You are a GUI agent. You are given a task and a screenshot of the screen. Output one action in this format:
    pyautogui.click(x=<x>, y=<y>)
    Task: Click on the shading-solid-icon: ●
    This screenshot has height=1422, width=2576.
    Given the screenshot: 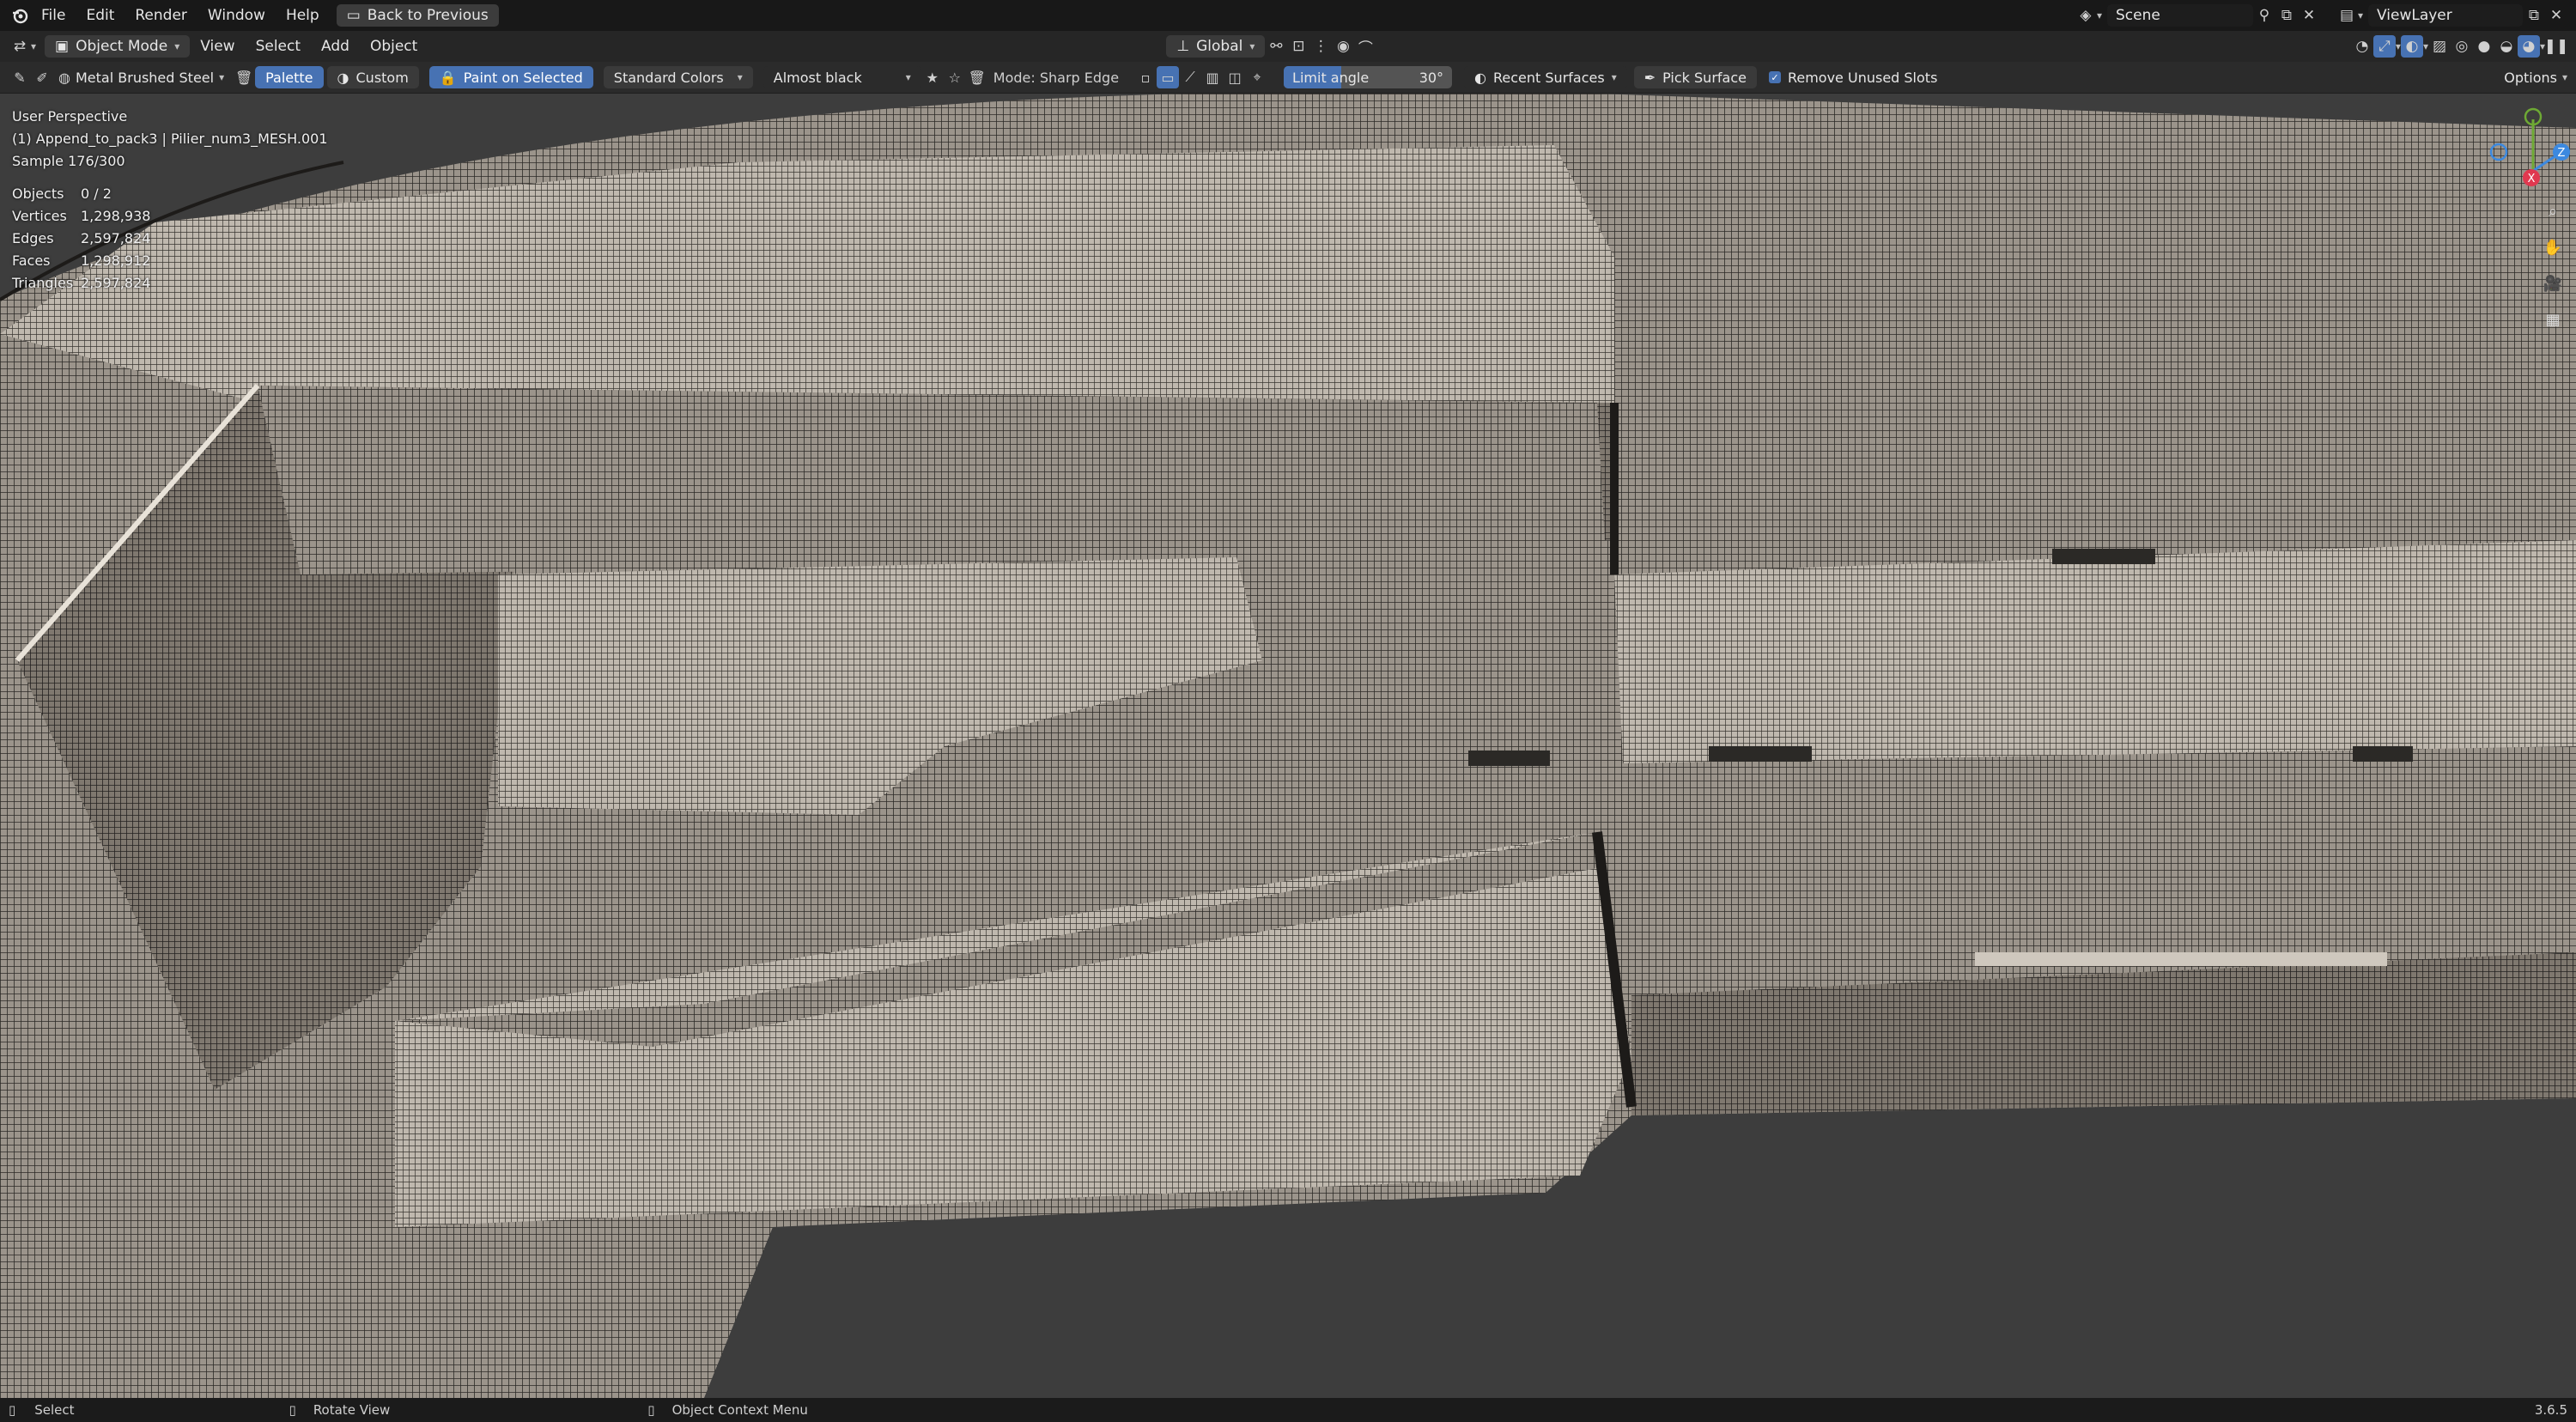 What is the action you would take?
    pyautogui.click(x=2484, y=46)
    